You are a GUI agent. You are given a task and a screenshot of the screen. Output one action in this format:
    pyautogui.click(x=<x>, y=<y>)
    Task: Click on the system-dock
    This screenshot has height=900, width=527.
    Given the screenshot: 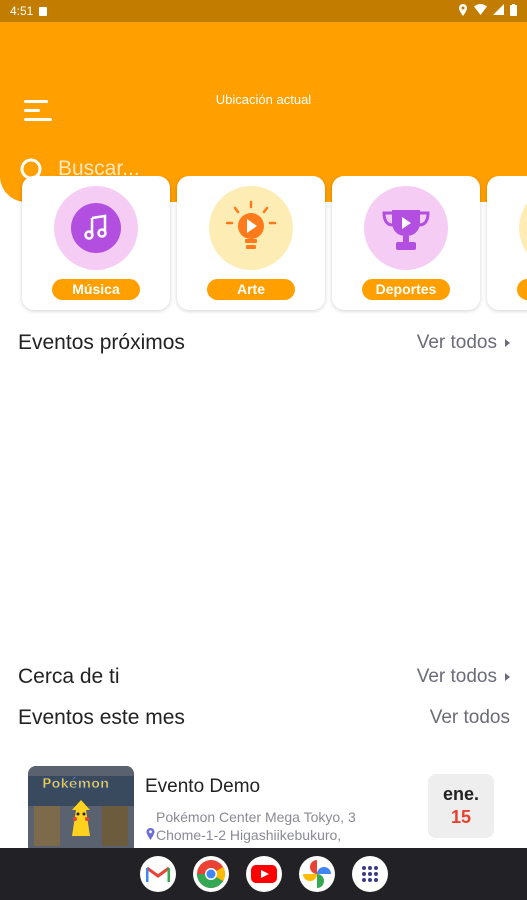 What is the action you would take?
    pyautogui.click(x=263, y=874)
    